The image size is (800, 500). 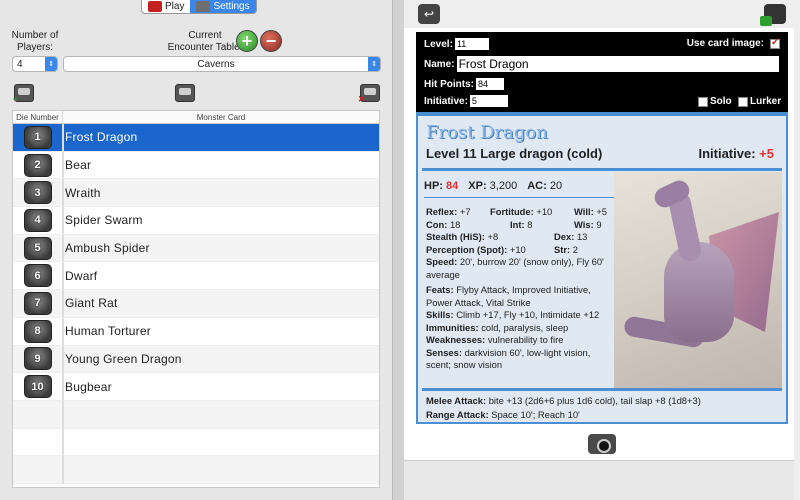 I want to click on lurker-checkbox, so click(x=743, y=101).